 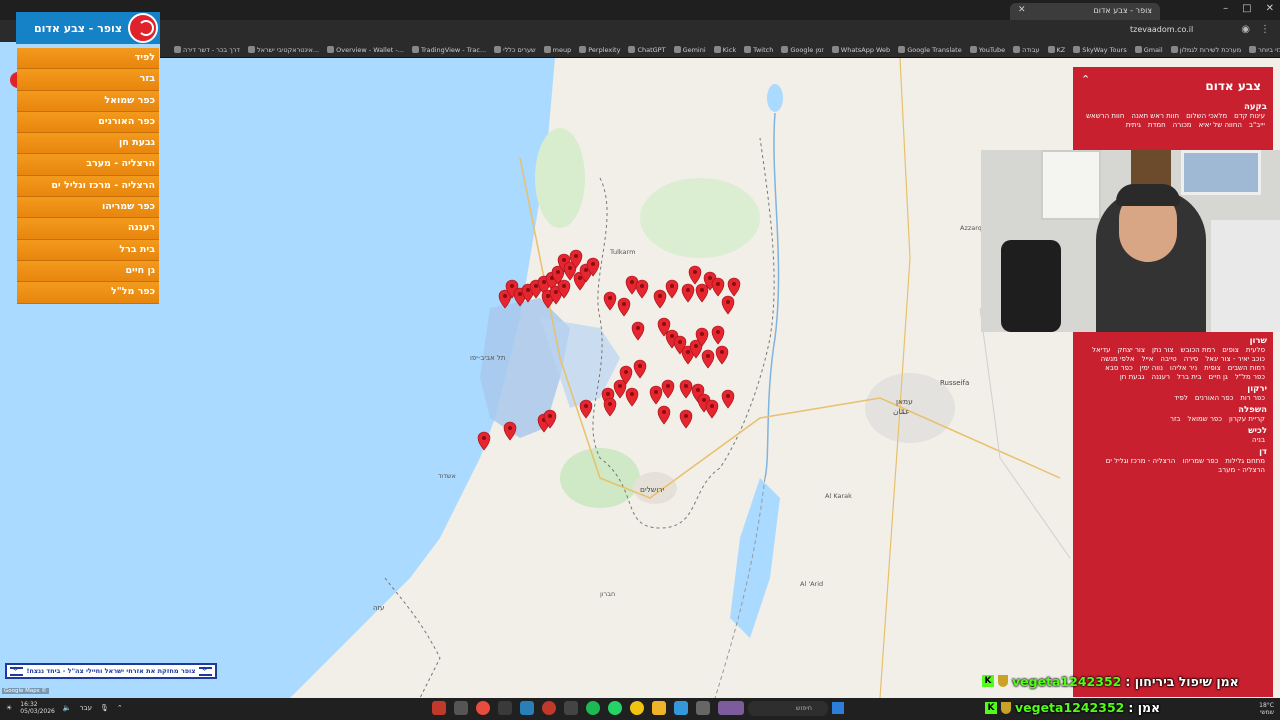 What do you see at coordinates (1122, 10) in the screenshot?
I see `tab-title: צופר - צבע אדום` at bounding box center [1122, 10].